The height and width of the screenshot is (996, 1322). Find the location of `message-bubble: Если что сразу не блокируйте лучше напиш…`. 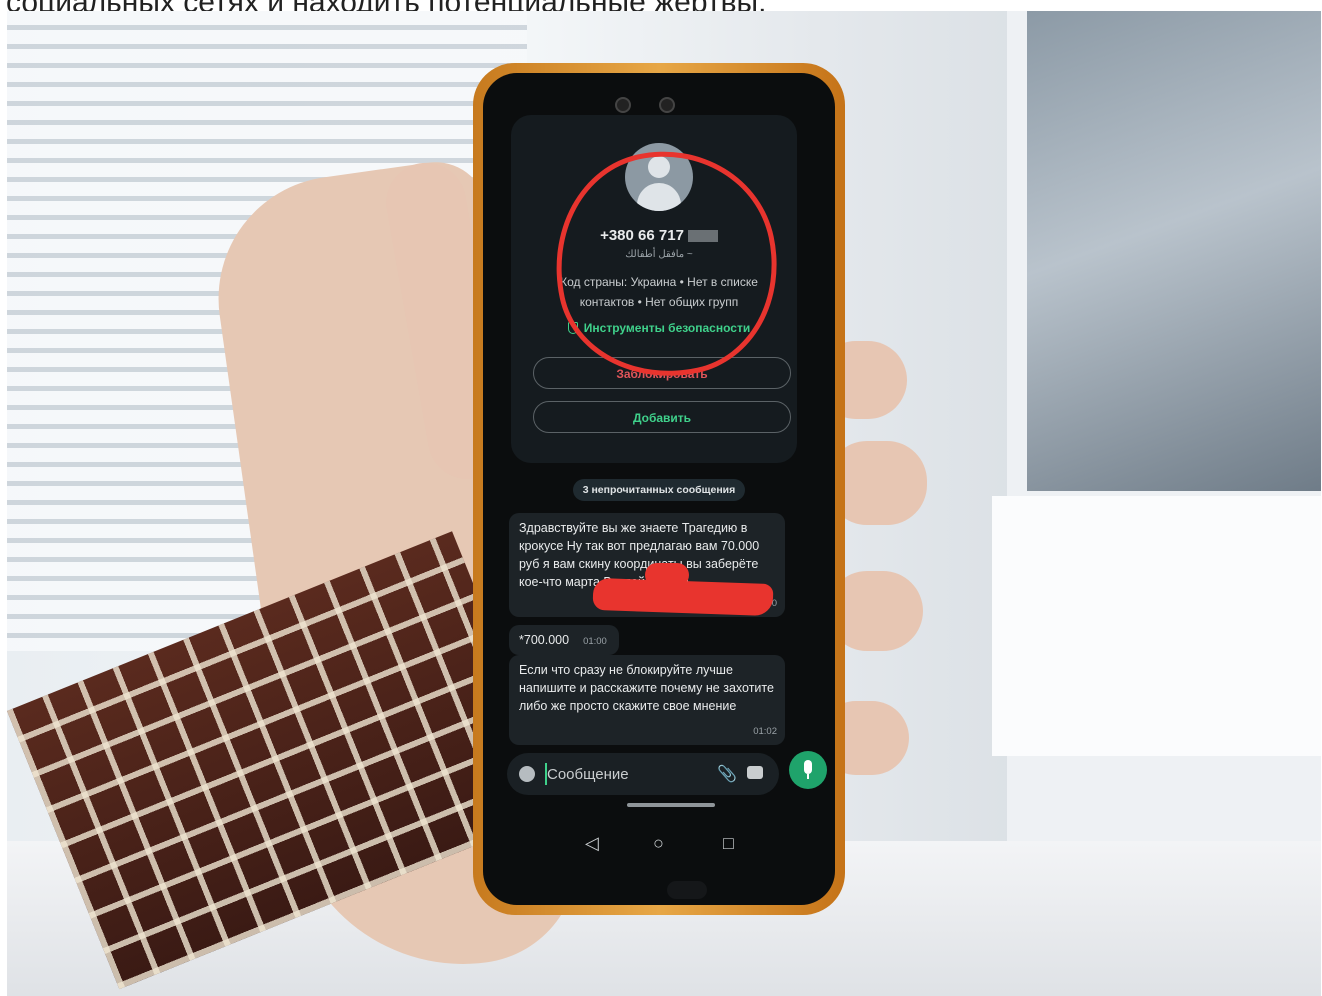

message-bubble: Если что сразу не блокируйте лучше напиш… is located at coordinates (647, 700).